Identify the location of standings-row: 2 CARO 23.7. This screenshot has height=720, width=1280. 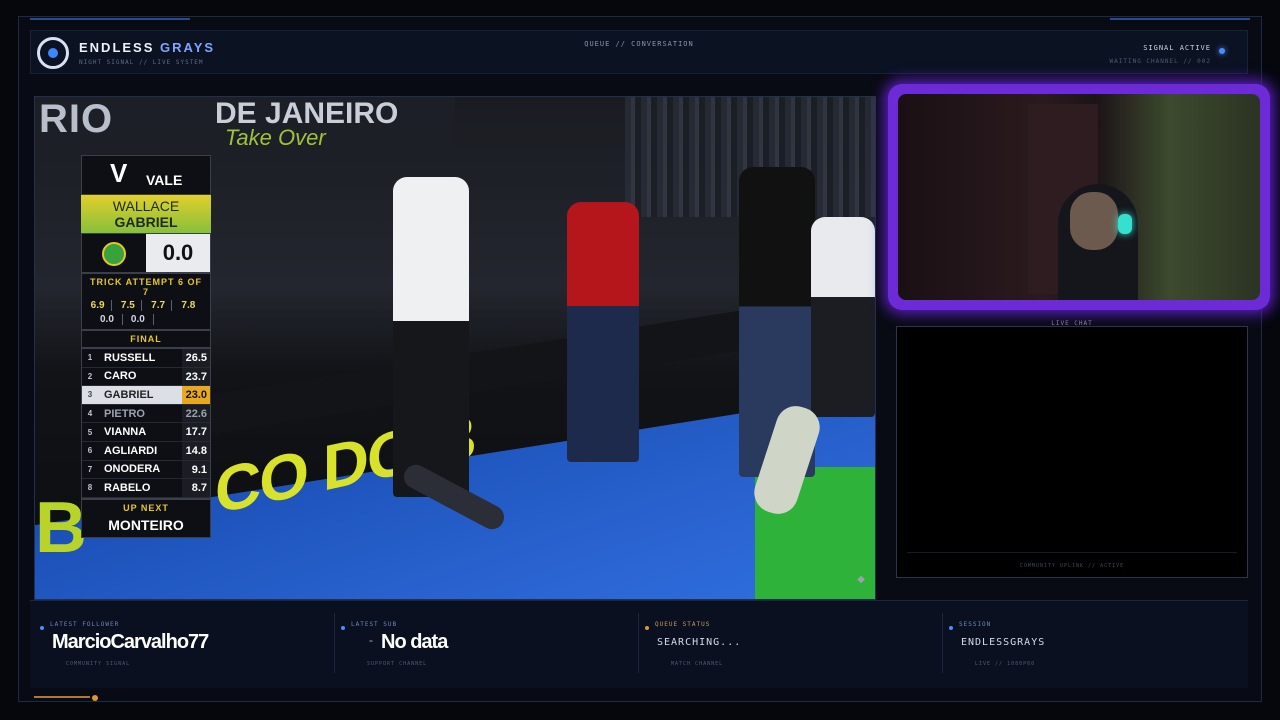
(146, 377).